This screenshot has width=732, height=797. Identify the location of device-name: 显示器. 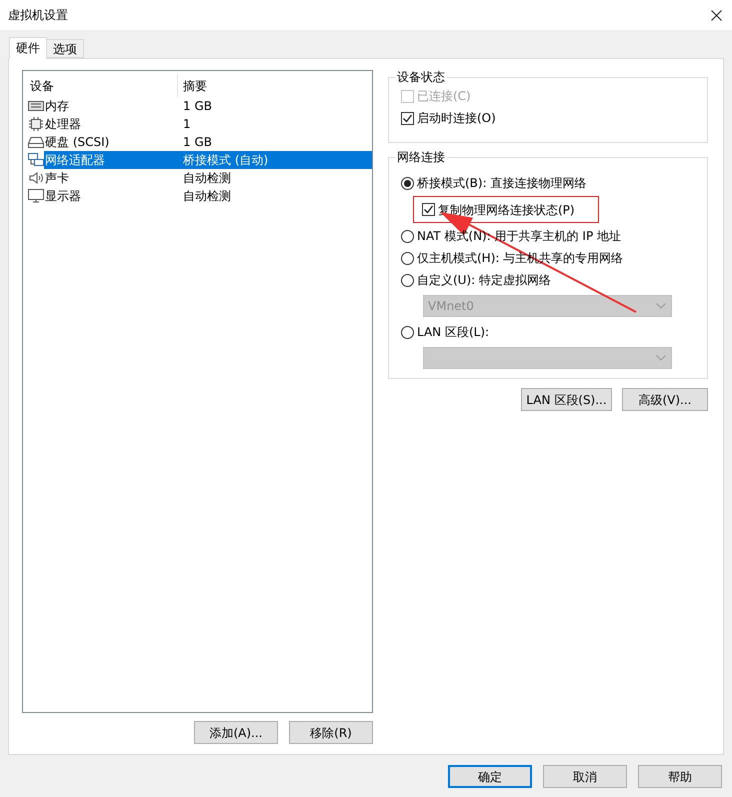
(63, 196).